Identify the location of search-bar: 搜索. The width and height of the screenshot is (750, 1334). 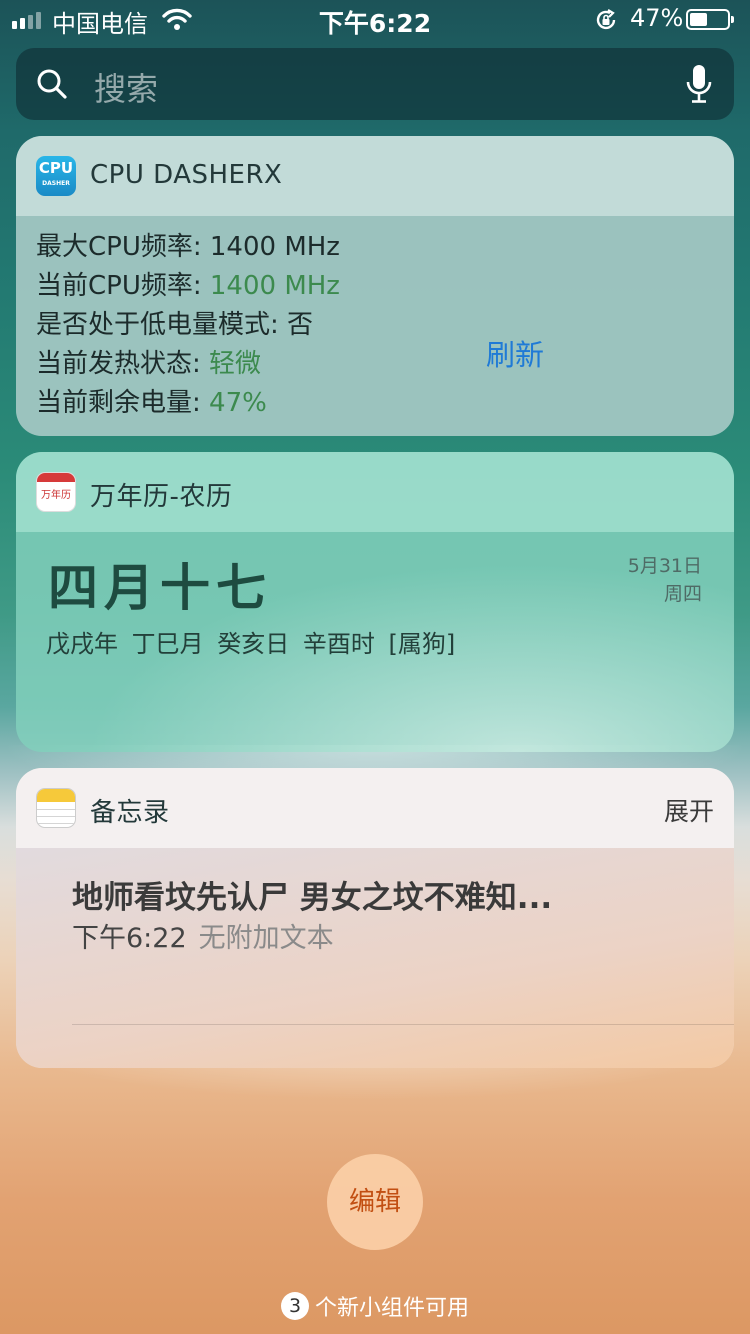
(375, 84).